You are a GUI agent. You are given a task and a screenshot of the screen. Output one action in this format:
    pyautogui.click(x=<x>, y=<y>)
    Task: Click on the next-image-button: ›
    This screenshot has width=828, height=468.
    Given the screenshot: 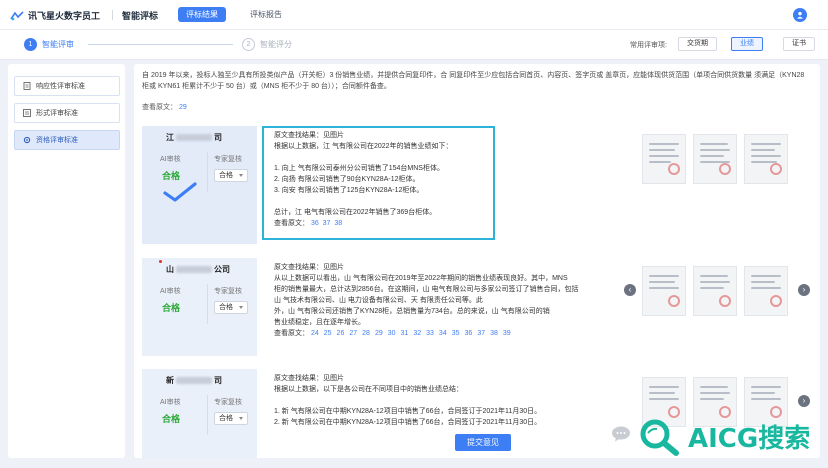 What is the action you would take?
    pyautogui.click(x=804, y=290)
    